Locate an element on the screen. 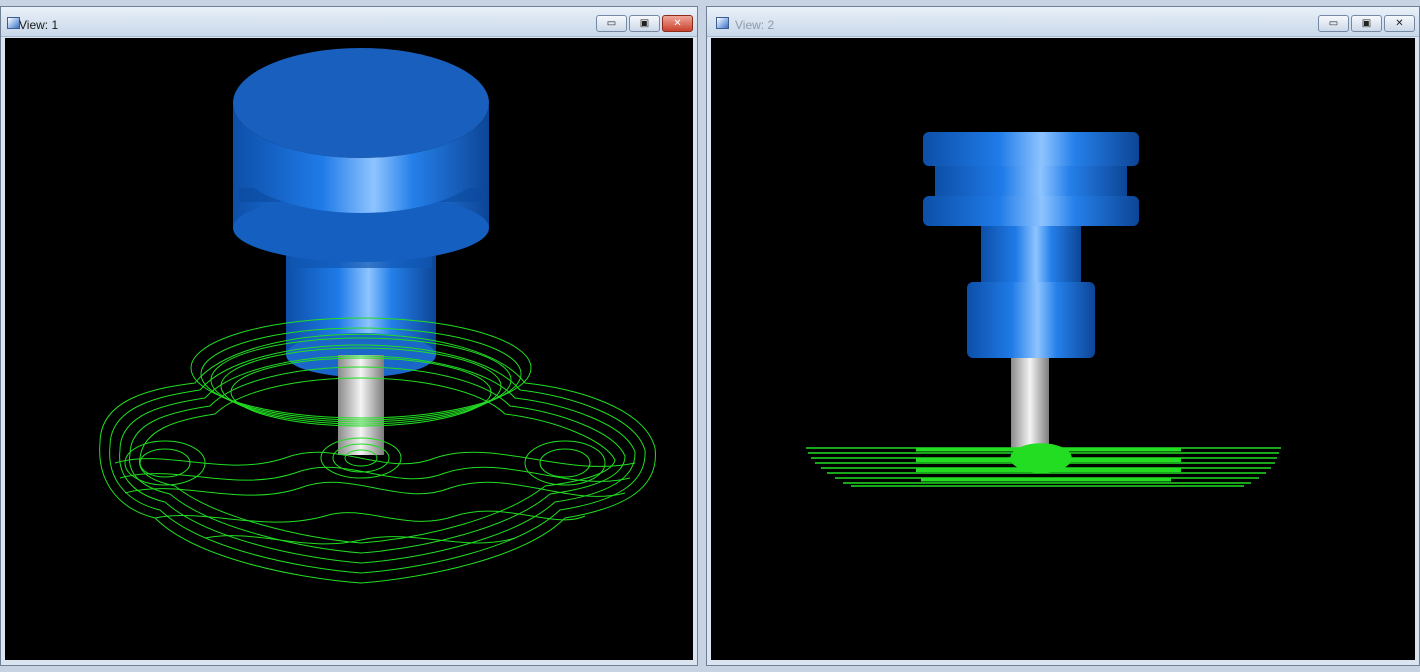 The width and height of the screenshot is (1420, 672). tool-holder is located at coordinates (1031, 245).